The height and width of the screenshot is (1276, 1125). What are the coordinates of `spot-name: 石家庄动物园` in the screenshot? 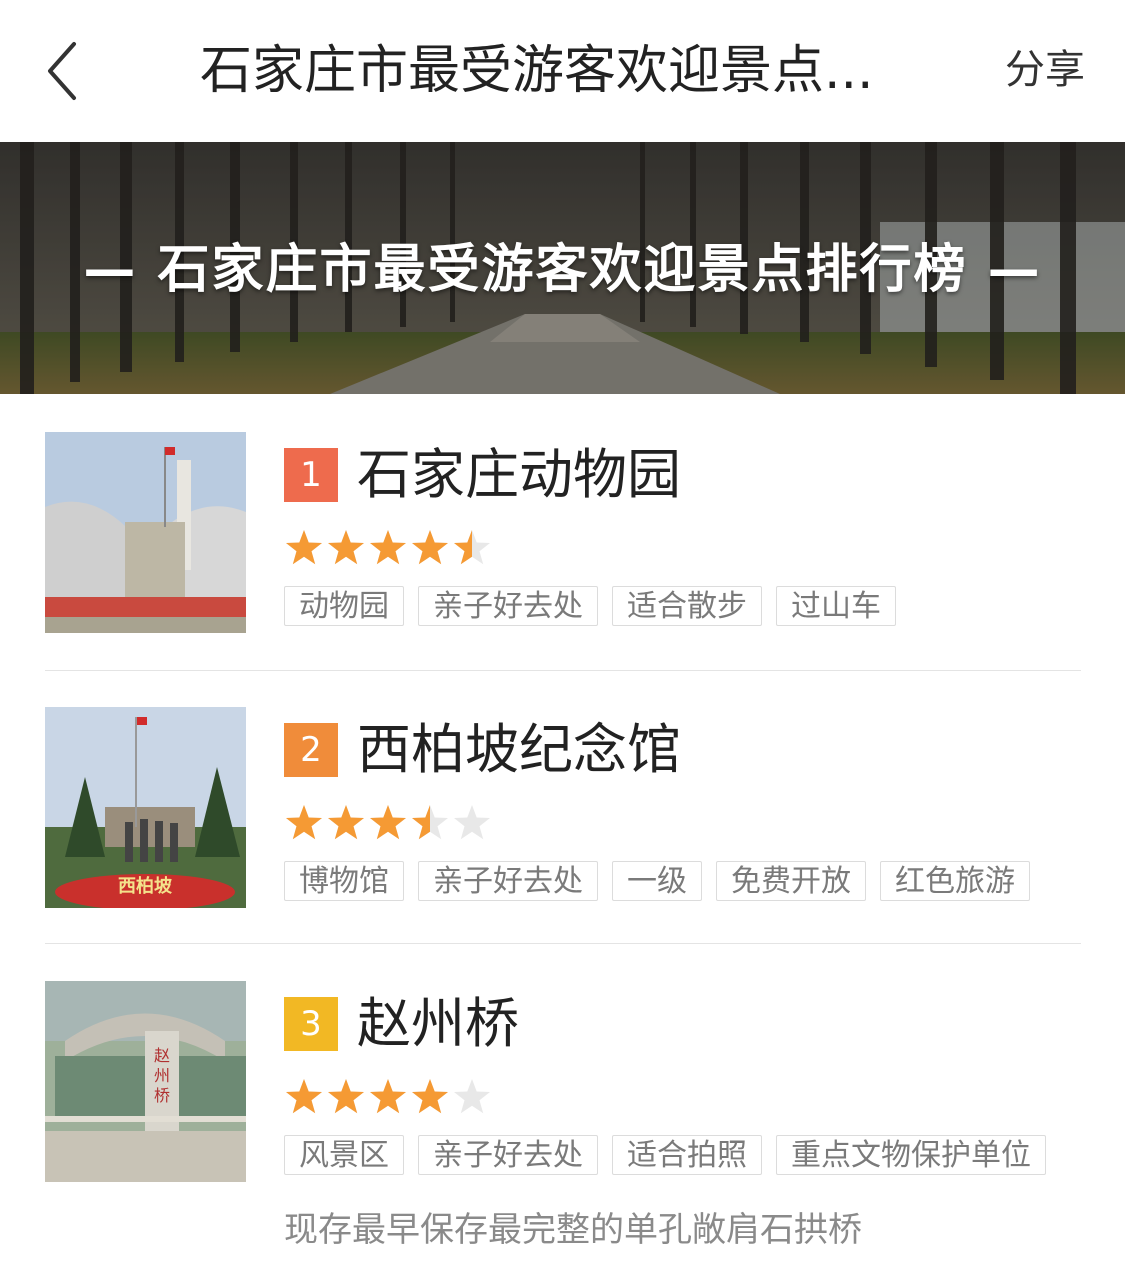 It's located at (519, 474).